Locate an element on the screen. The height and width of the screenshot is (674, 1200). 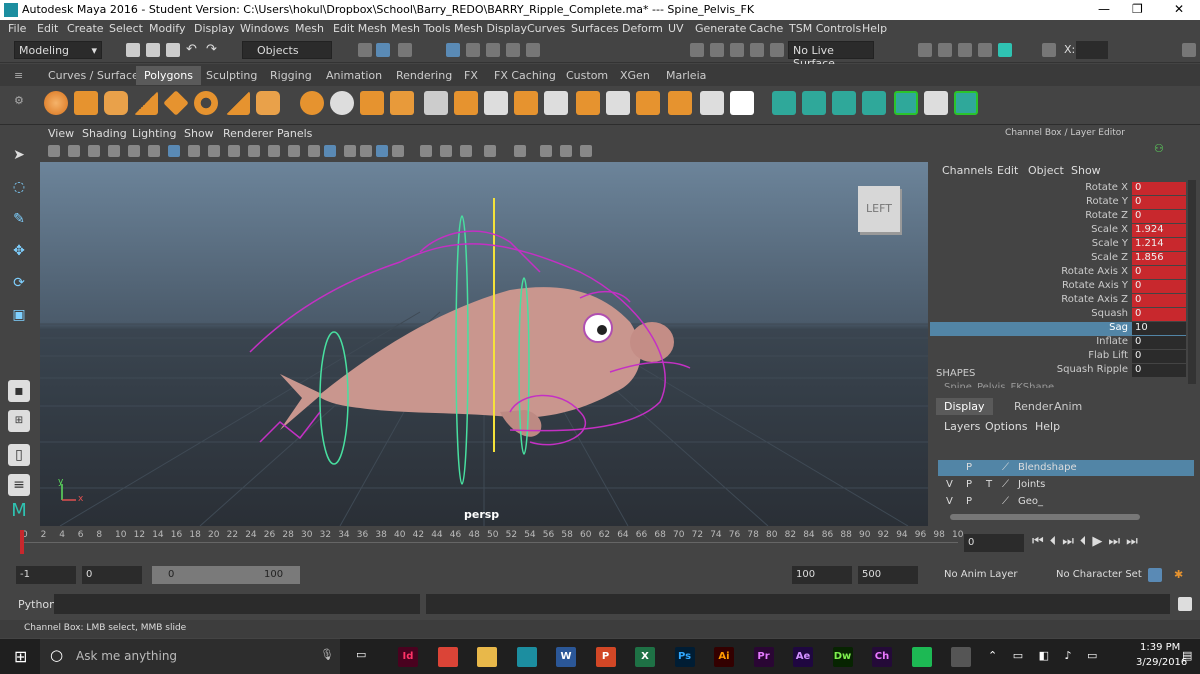
poly-plane-icon is located at coordinates (176, 103).